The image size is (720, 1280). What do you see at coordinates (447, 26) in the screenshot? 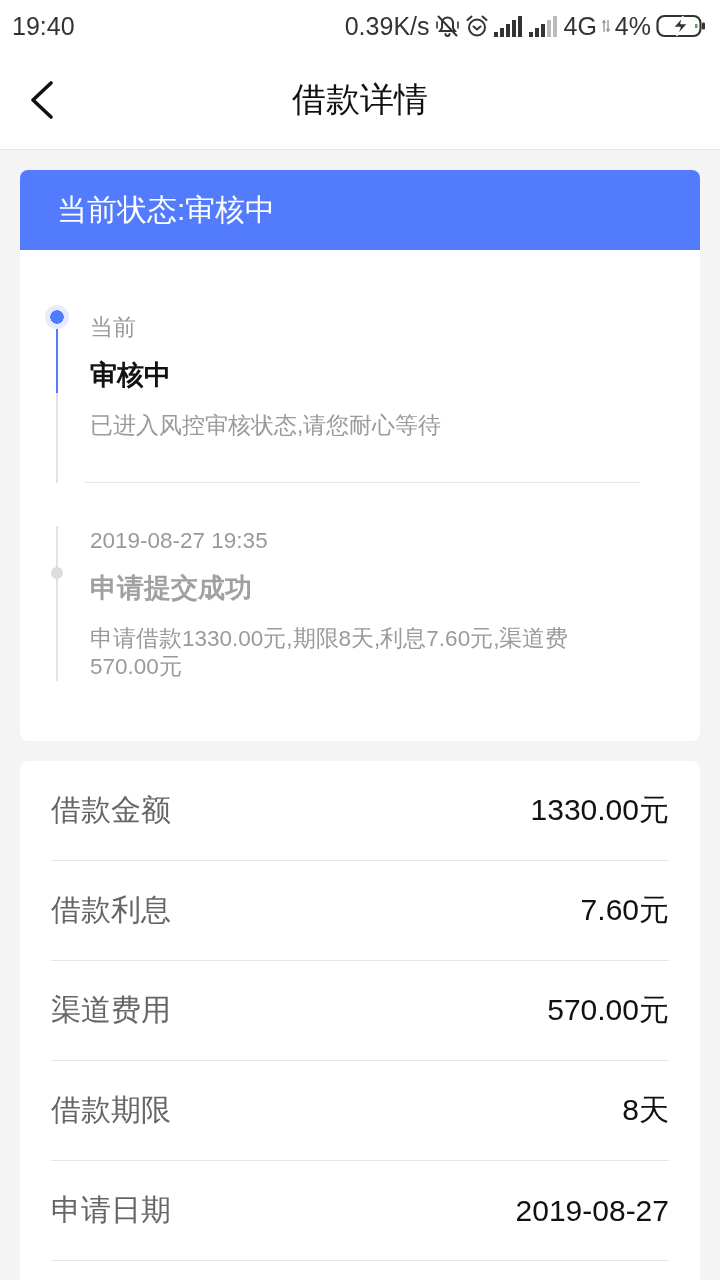
I see `bell-off-icon` at bounding box center [447, 26].